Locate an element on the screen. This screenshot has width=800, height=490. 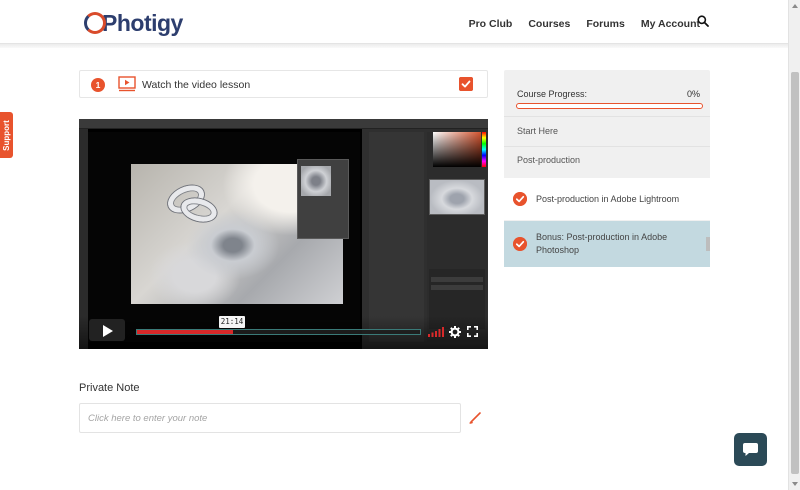
support-label: Support is located at coordinates (7, 135).